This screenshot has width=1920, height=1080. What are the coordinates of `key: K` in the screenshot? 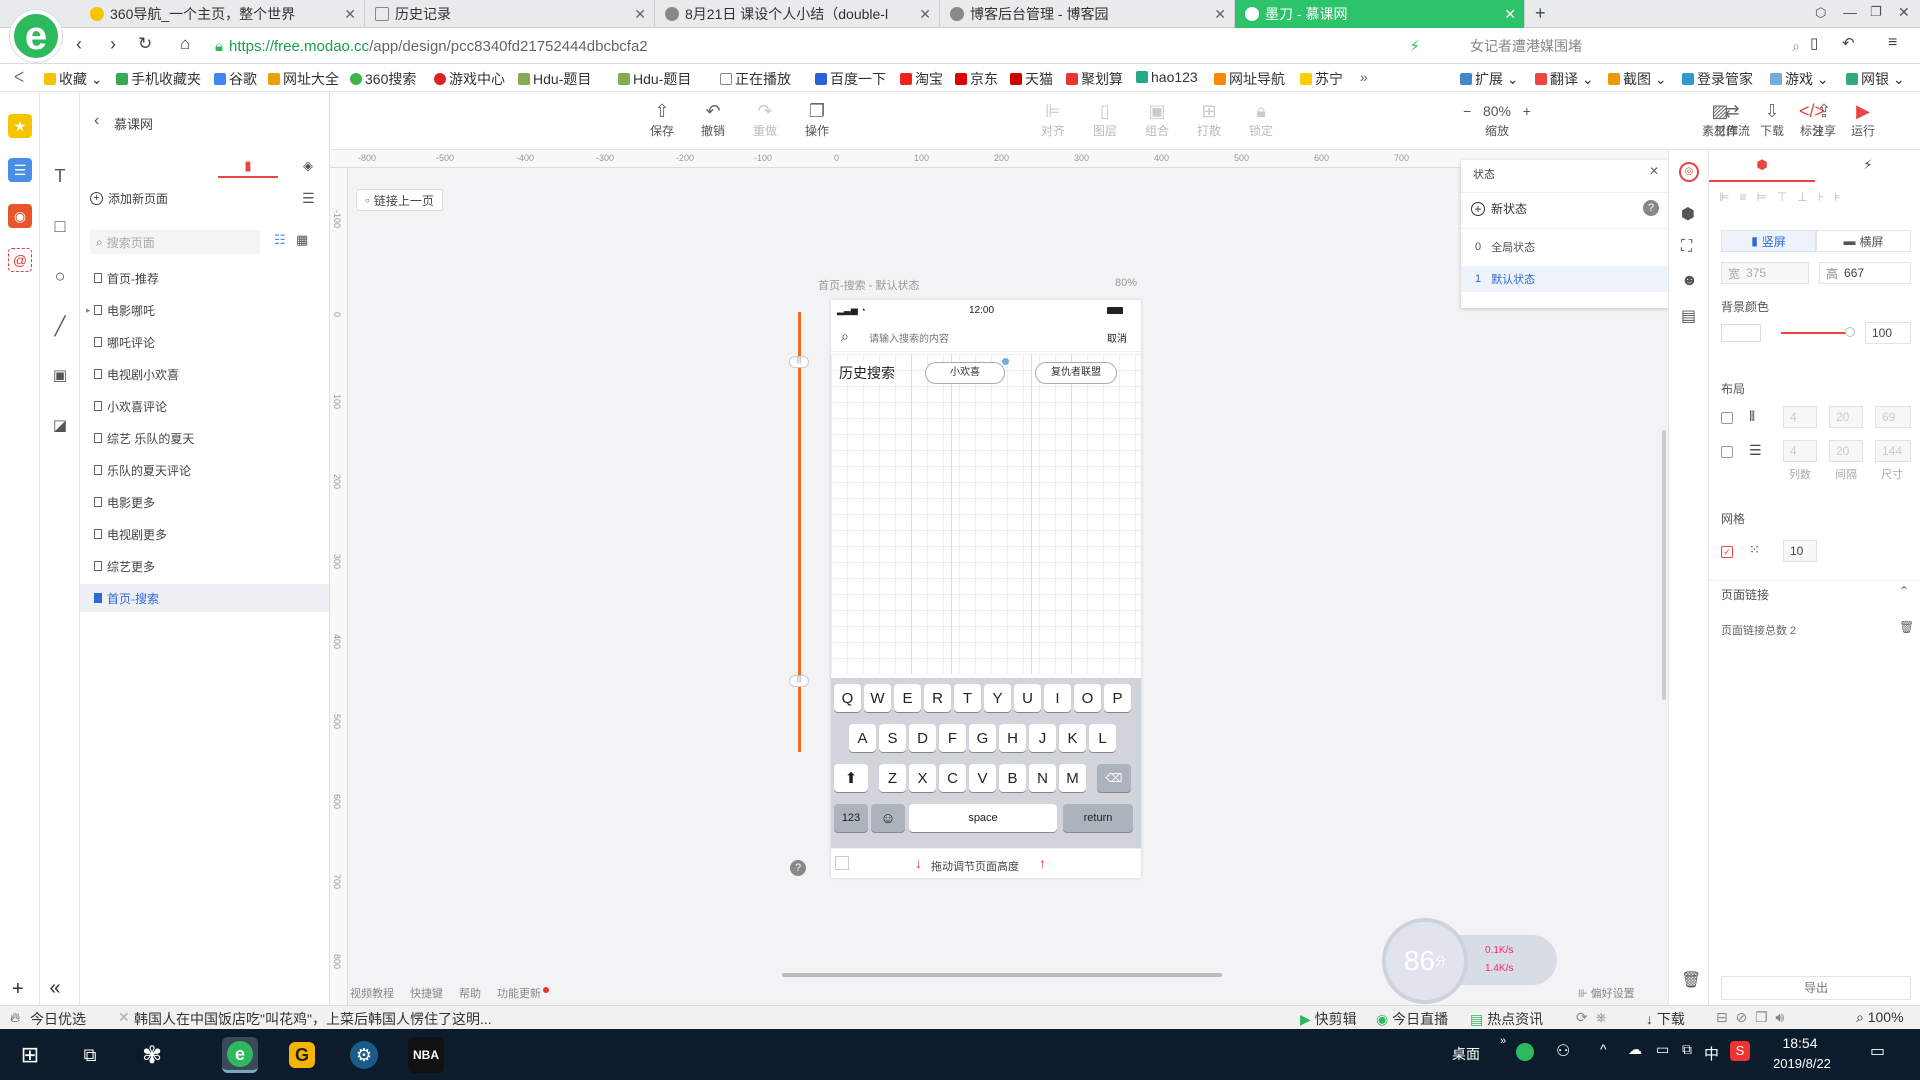 It's located at (1072, 738).